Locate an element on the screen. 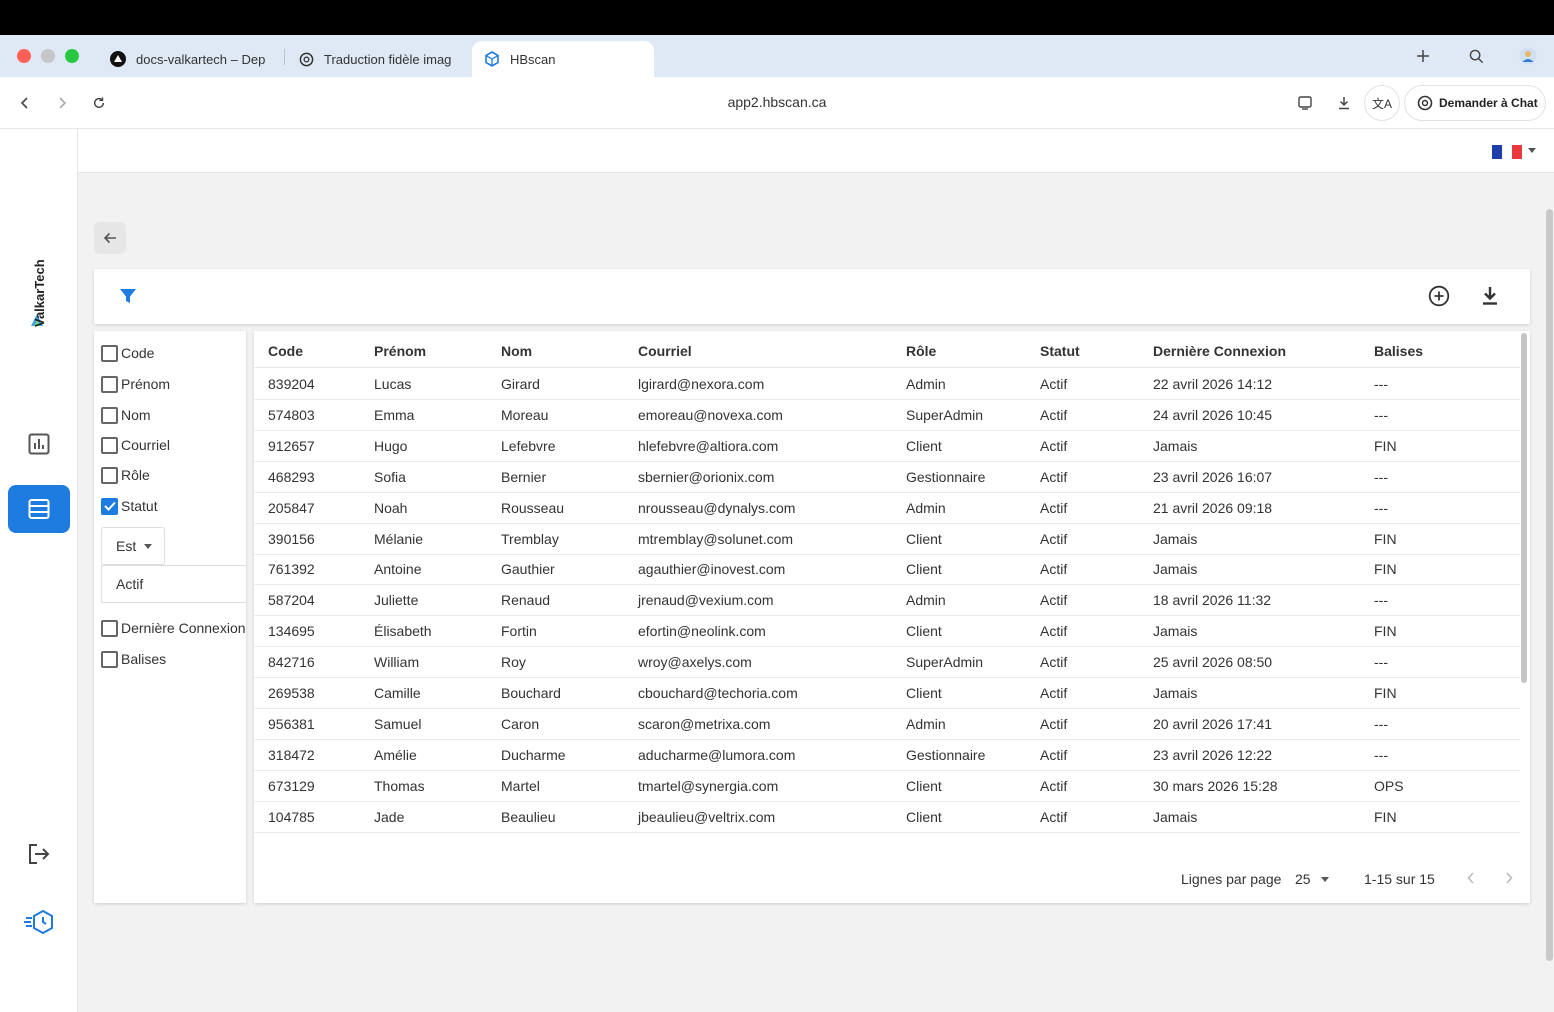 The height and width of the screenshot is (1012, 1554). scrollbar-thumb is located at coordinates (1524, 508).